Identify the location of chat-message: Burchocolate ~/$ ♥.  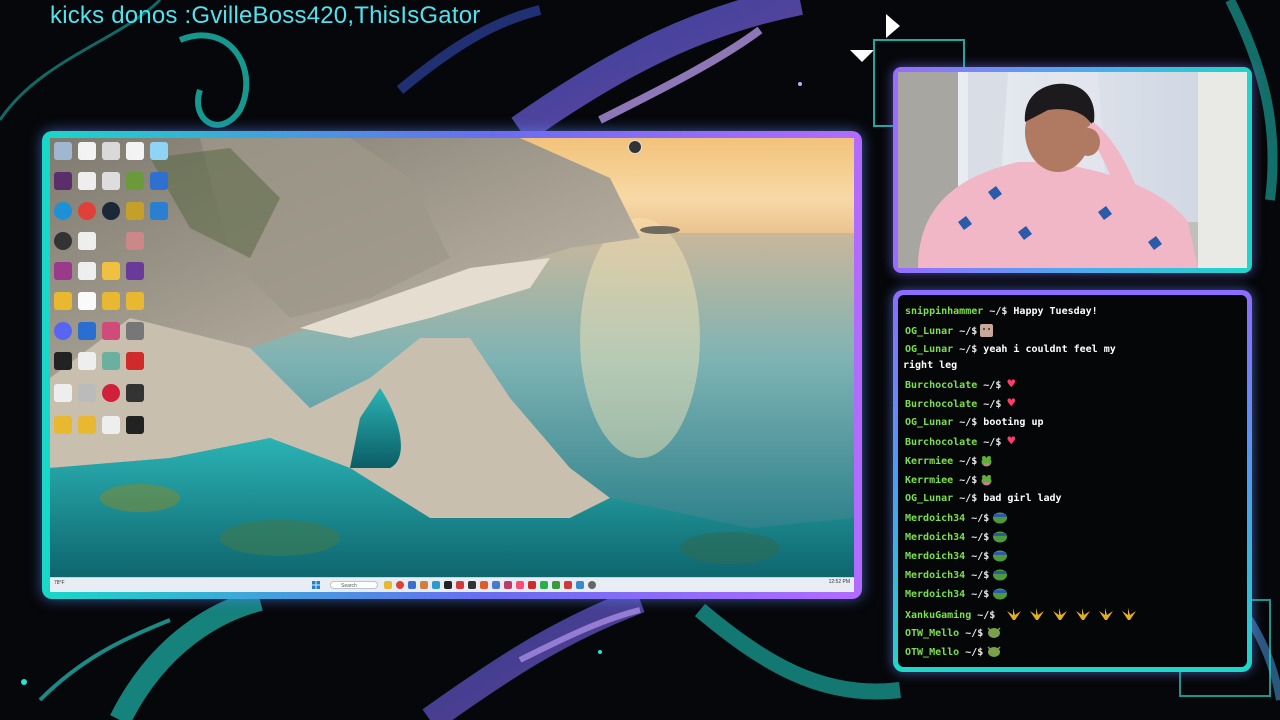
(960, 442).